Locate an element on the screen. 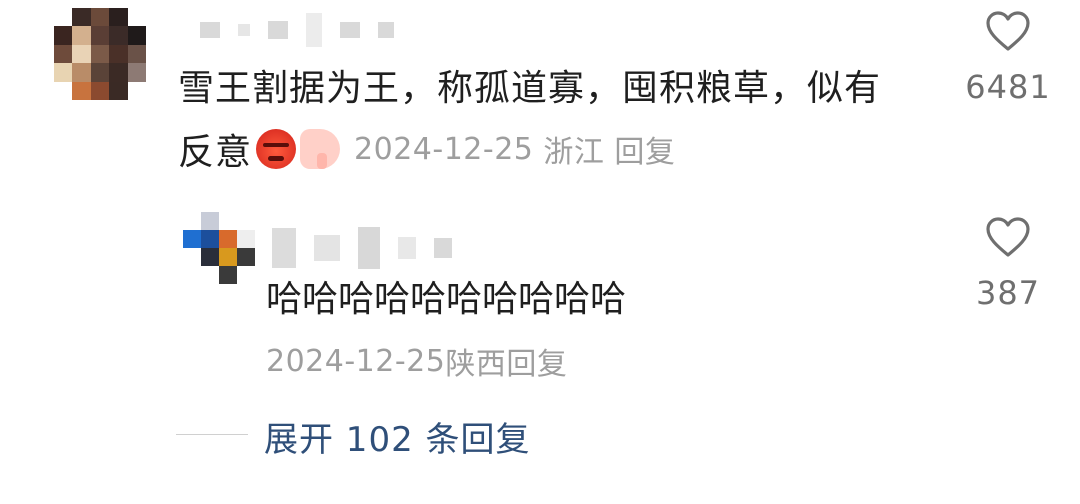  reply-location: 陕西 is located at coordinates (476, 364).